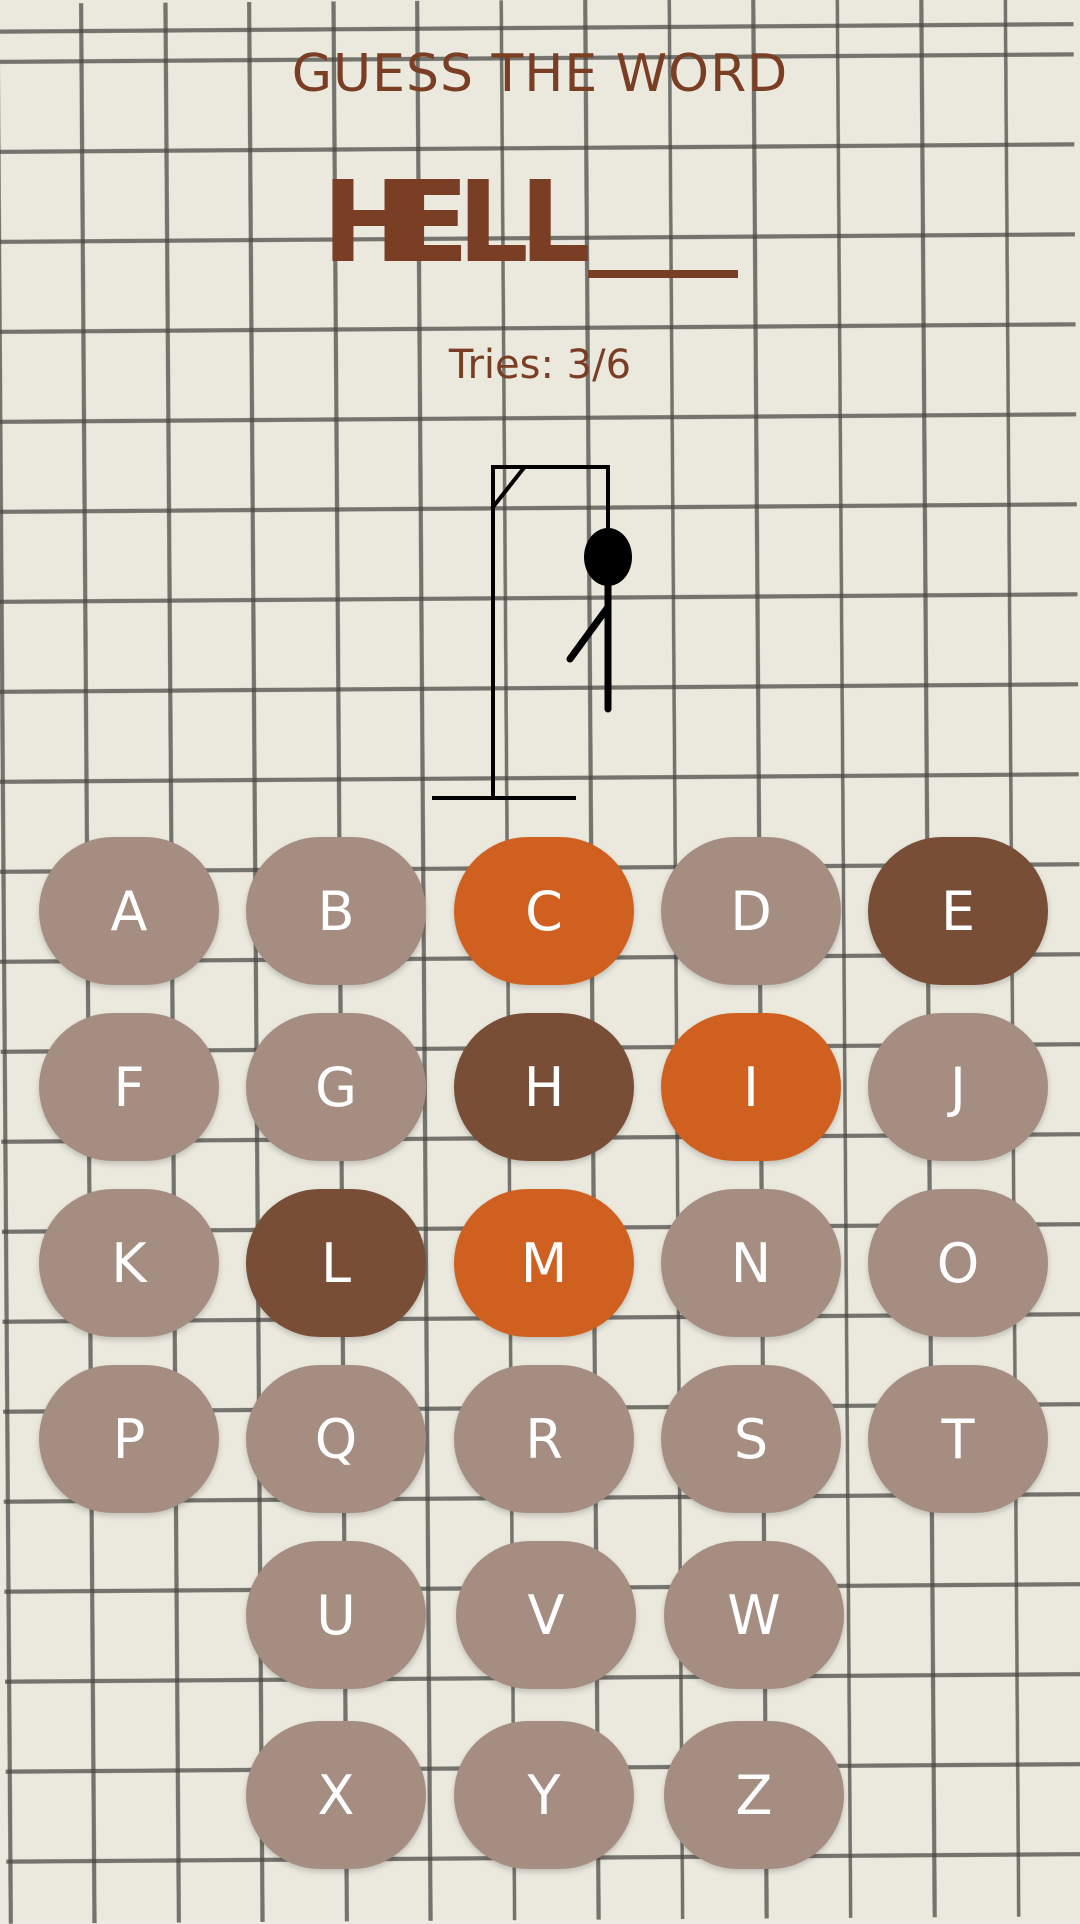 This screenshot has height=1924, width=1080. Describe the element at coordinates (129, 1263) in the screenshot. I see `letter-key-k: K` at that location.